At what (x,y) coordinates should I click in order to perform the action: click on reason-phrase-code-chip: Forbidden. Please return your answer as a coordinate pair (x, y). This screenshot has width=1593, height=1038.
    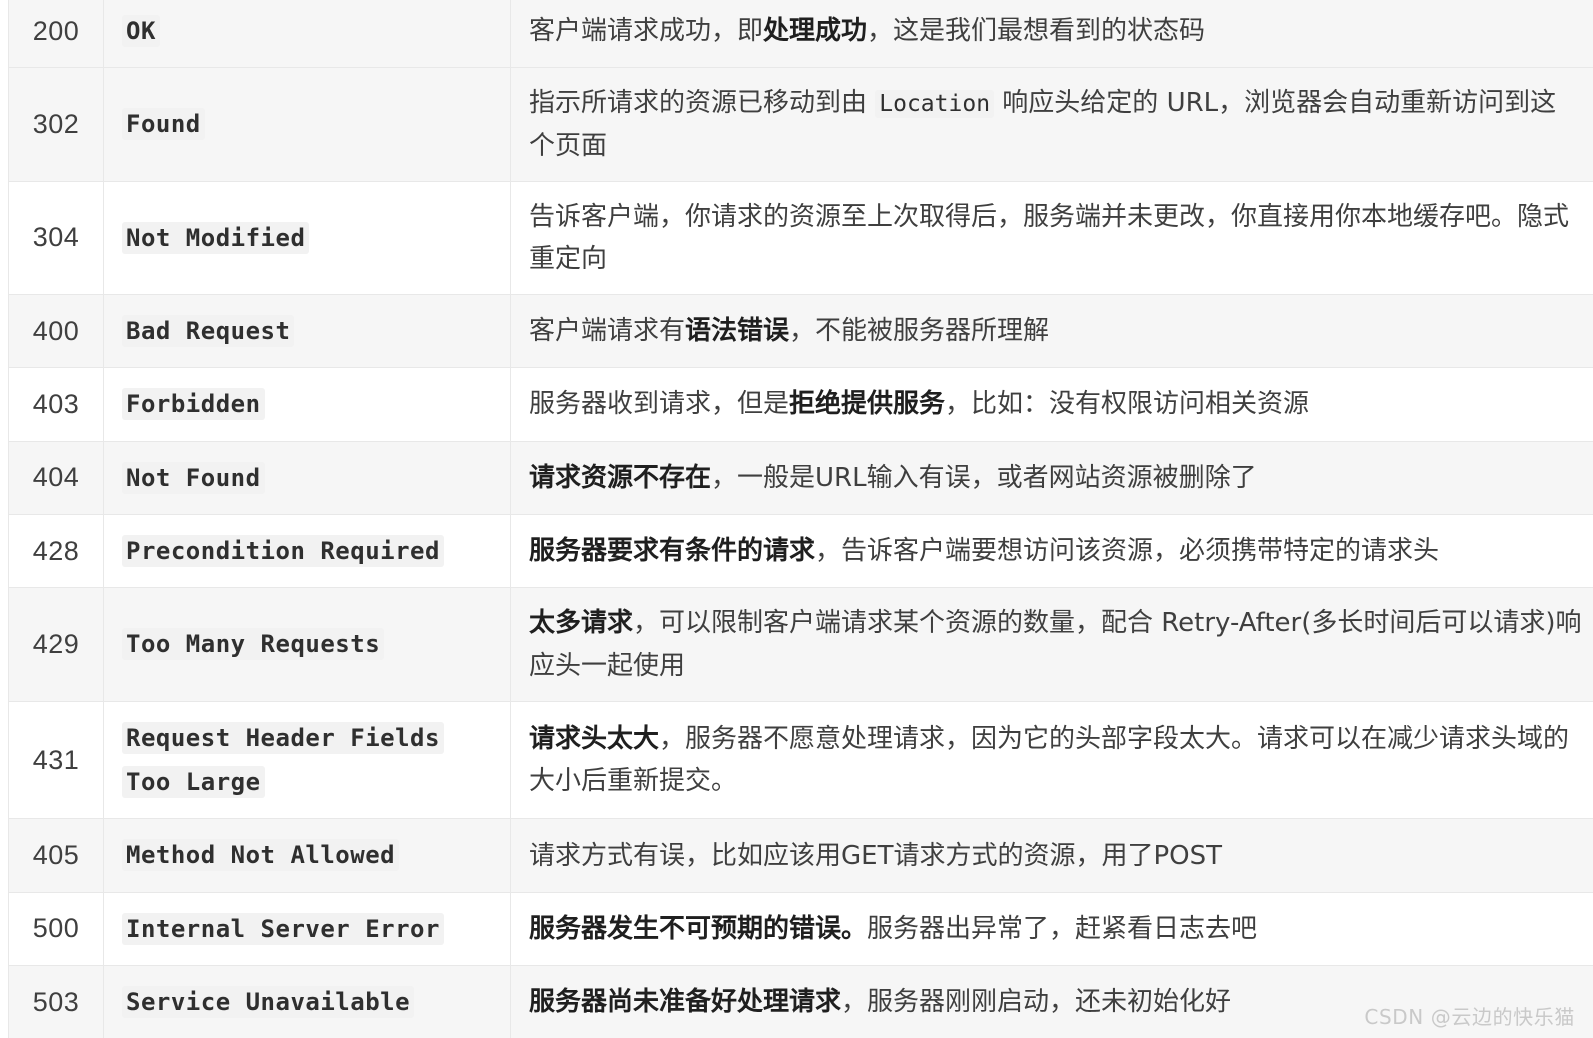
    Looking at the image, I should click on (193, 404).